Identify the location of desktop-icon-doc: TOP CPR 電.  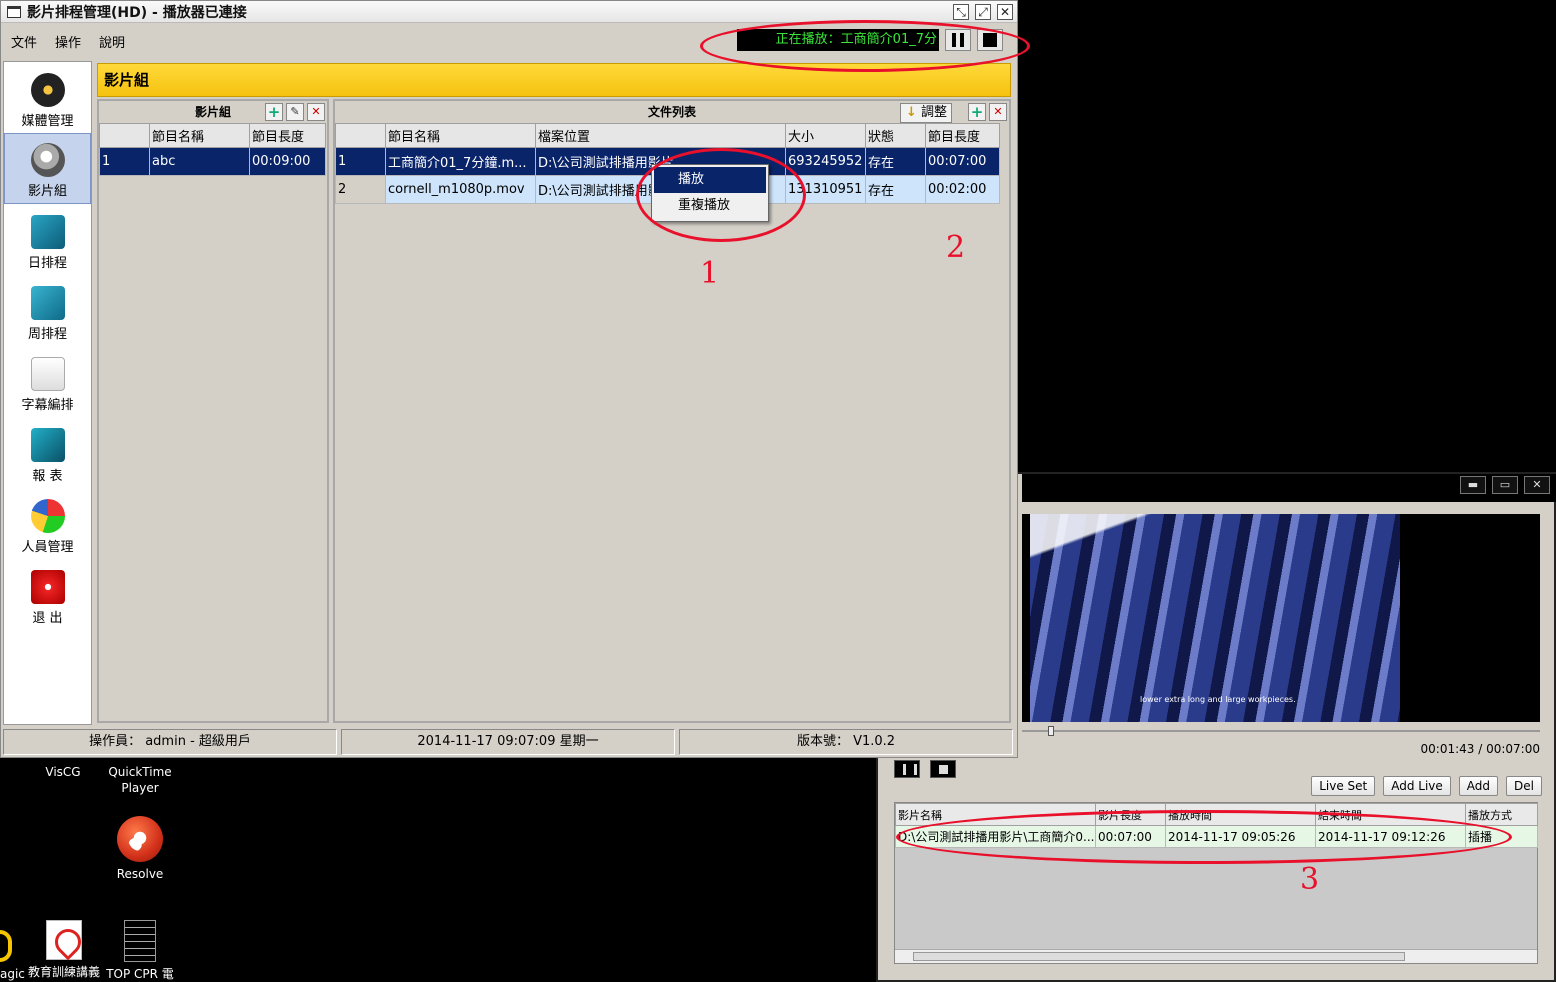
(140, 951).